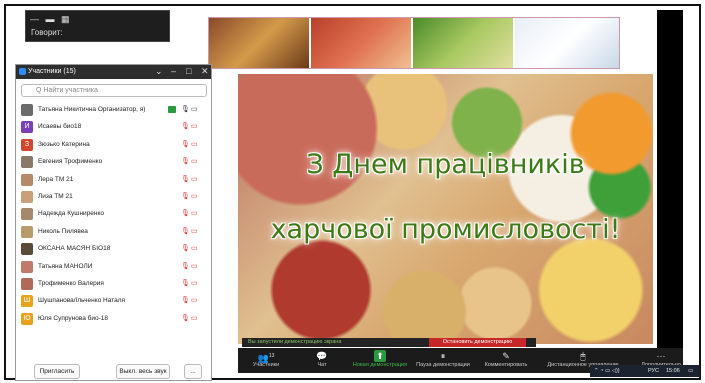 The height and width of the screenshot is (383, 705). What do you see at coordinates (322, 365) in the screenshot?
I see `chat-label: Чат` at bounding box center [322, 365].